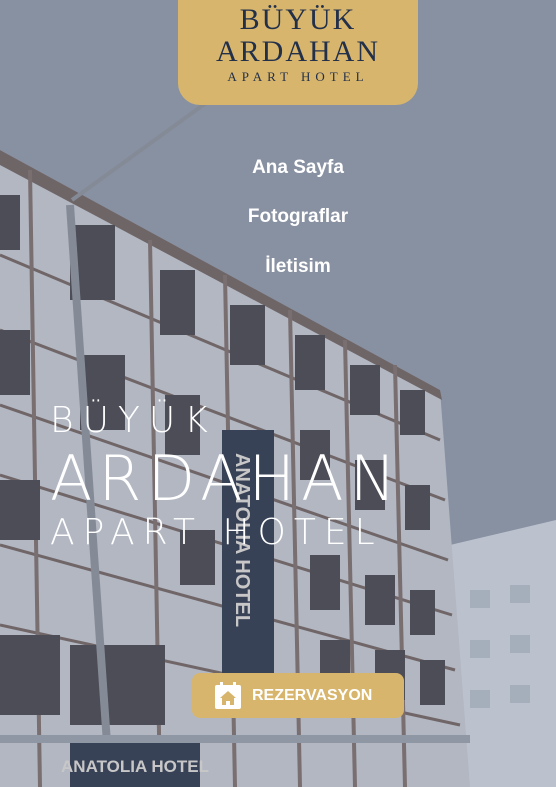 Image resolution: width=556 pixels, height=787 pixels. What do you see at coordinates (216, 532) in the screenshot?
I see `hero-title-line3: APART HOTEL` at bounding box center [216, 532].